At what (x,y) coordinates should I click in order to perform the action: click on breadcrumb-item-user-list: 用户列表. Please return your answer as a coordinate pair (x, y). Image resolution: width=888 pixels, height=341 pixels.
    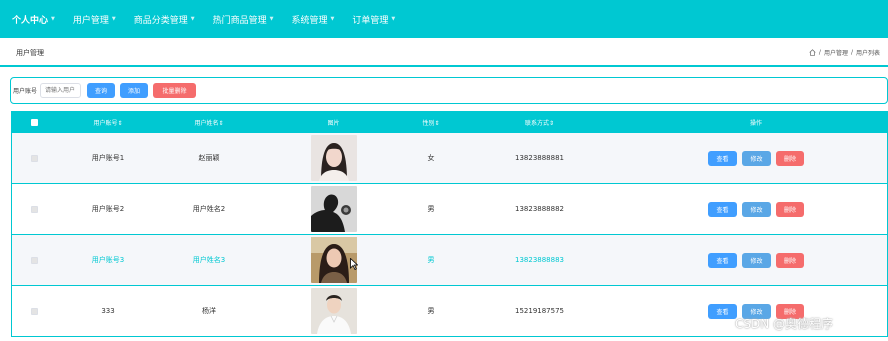
    Looking at the image, I should click on (867, 53).